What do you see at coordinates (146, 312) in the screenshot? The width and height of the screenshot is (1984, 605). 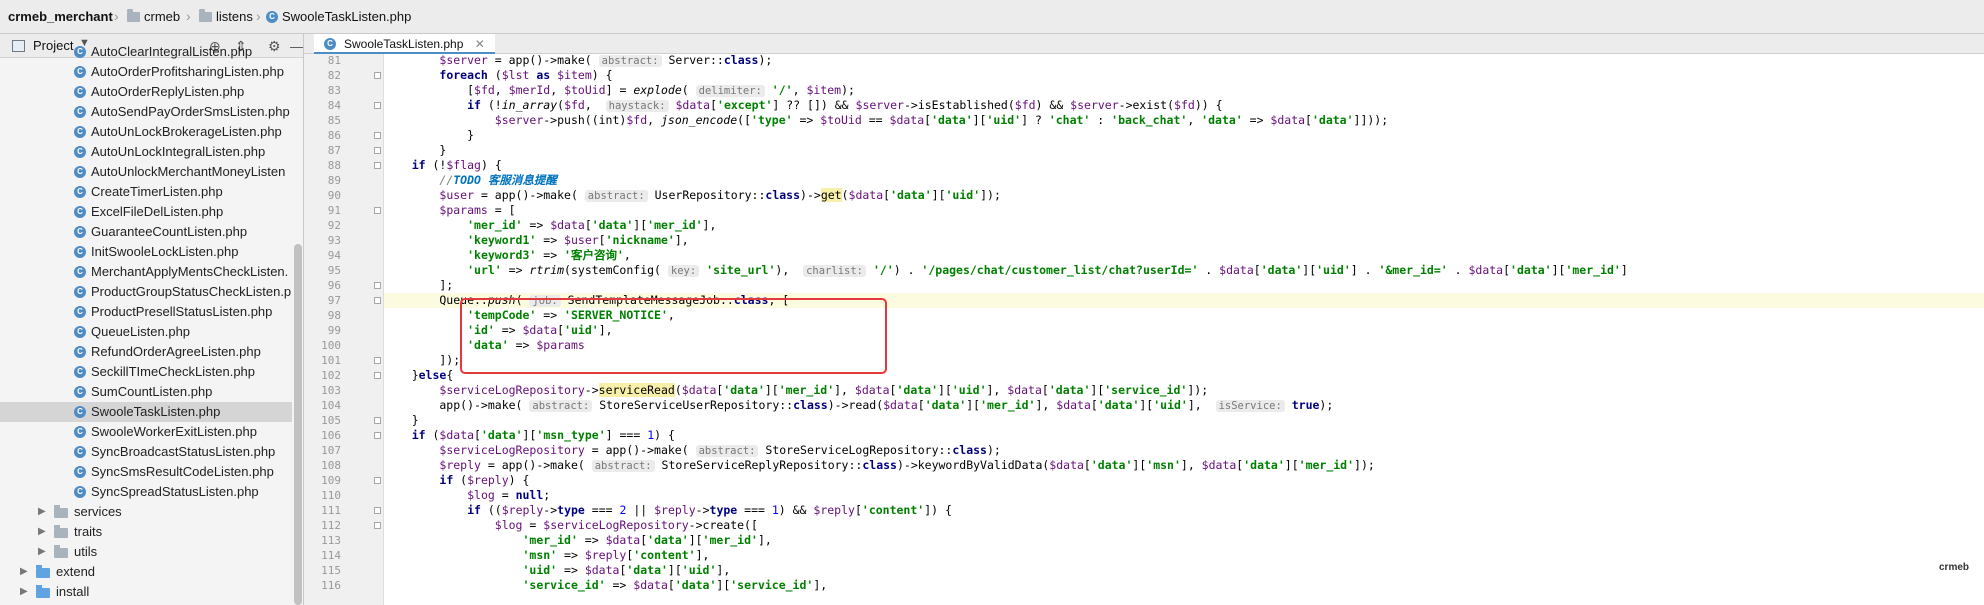 I see `file-tree-item: C ProductPresellStatusListen.php` at bounding box center [146, 312].